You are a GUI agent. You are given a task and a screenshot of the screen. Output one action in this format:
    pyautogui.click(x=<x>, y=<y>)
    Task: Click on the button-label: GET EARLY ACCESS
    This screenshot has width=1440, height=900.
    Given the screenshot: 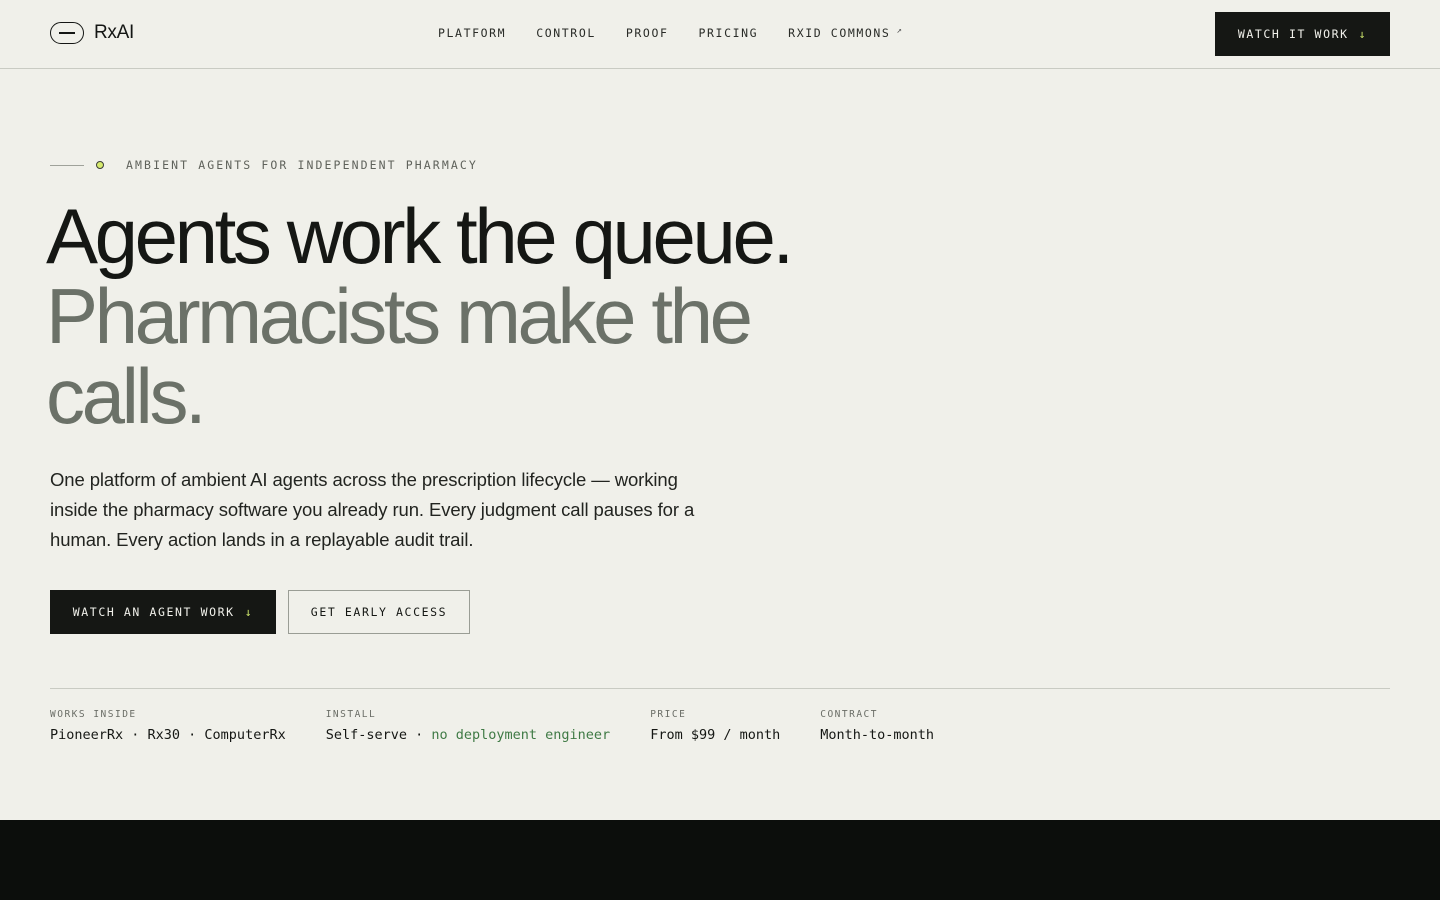 What is the action you would take?
    pyautogui.click(x=379, y=612)
    